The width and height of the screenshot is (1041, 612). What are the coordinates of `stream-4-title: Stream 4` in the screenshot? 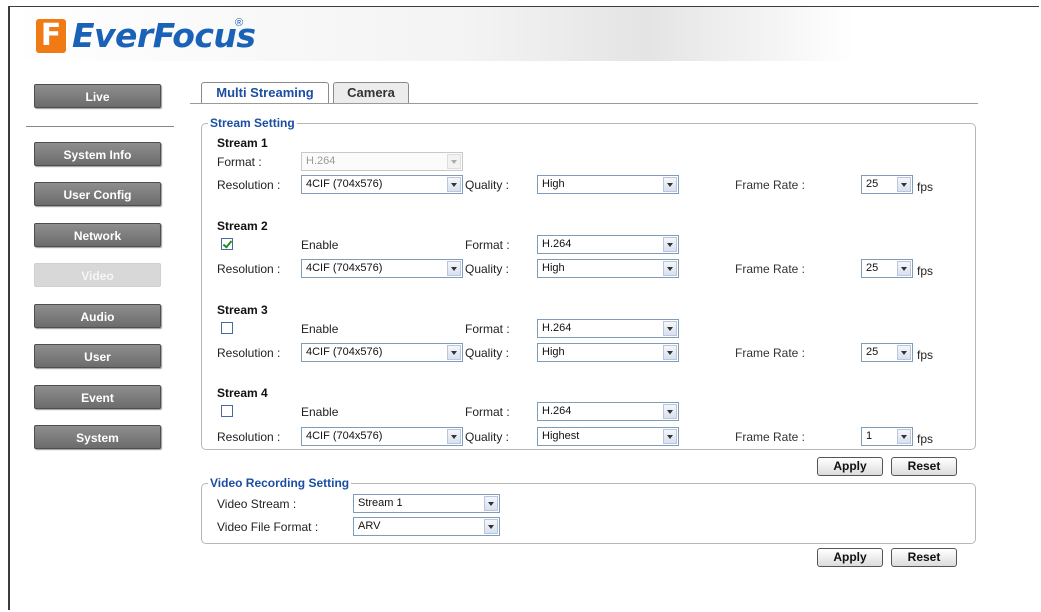 It's located at (242, 393).